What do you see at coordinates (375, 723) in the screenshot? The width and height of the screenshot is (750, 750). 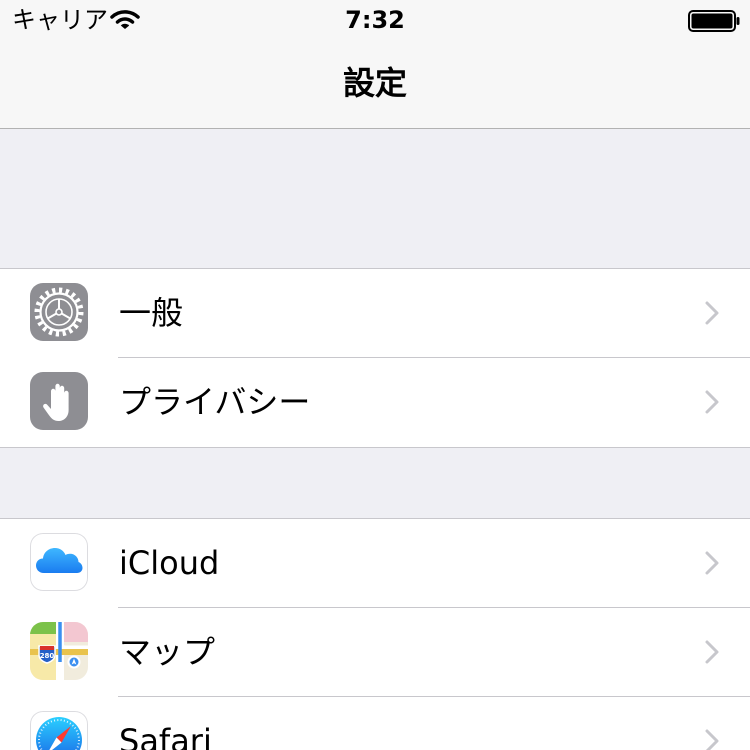 I see `settings-row-safari: Safari` at bounding box center [375, 723].